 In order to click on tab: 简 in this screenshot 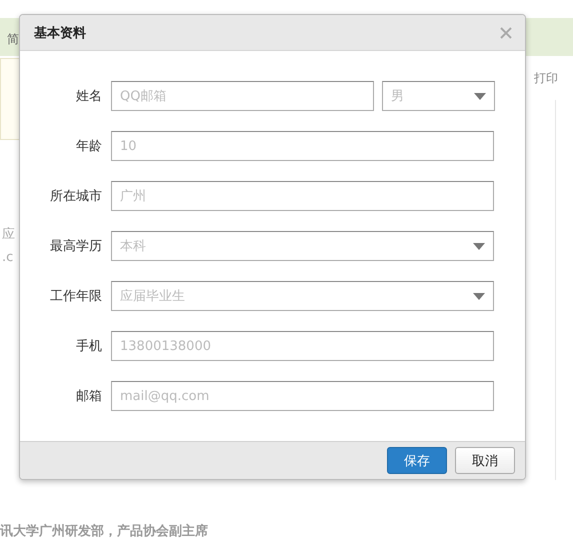, I will do `click(13, 39)`.